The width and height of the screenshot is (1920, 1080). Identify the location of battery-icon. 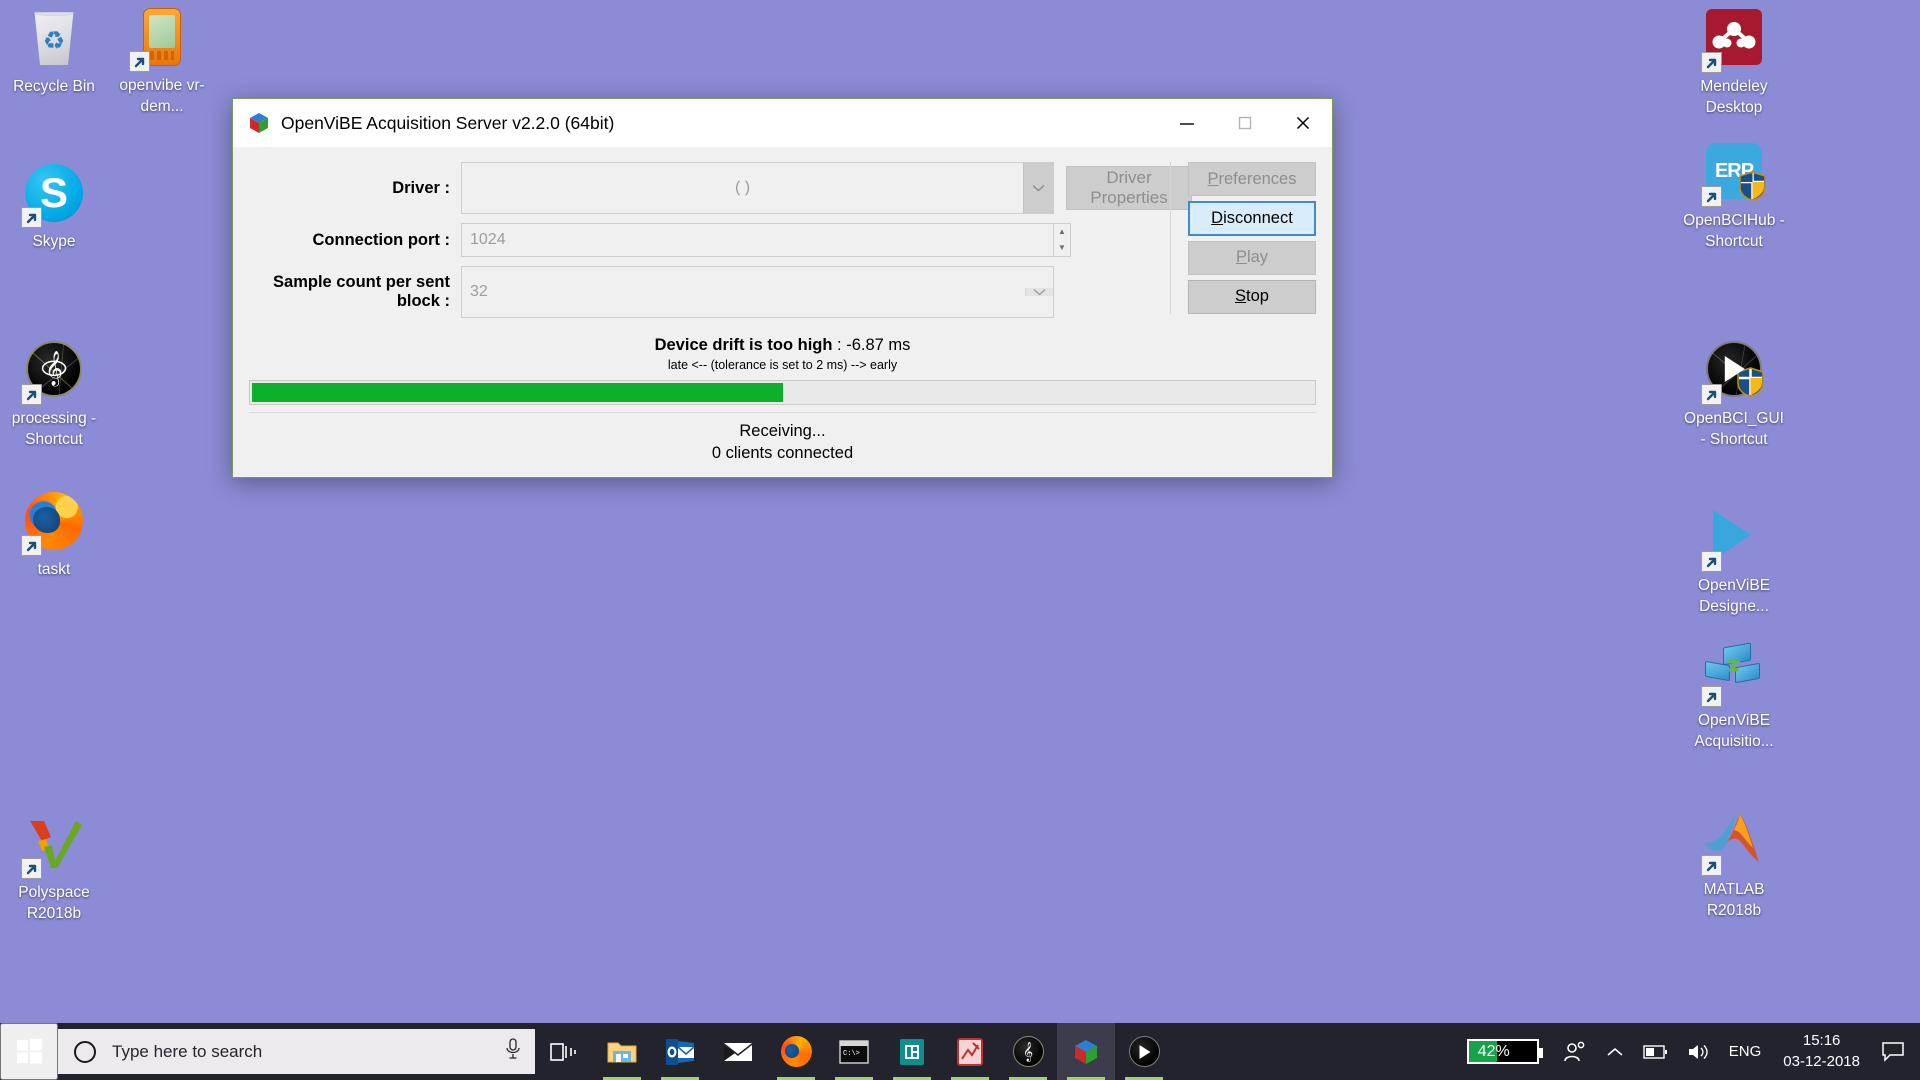
(1655, 1051).